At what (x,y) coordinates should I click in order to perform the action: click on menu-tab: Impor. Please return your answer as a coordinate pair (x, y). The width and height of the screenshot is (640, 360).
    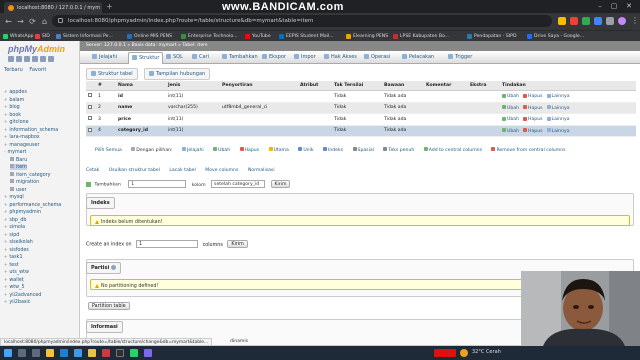
    Looking at the image, I should click on (305, 57).